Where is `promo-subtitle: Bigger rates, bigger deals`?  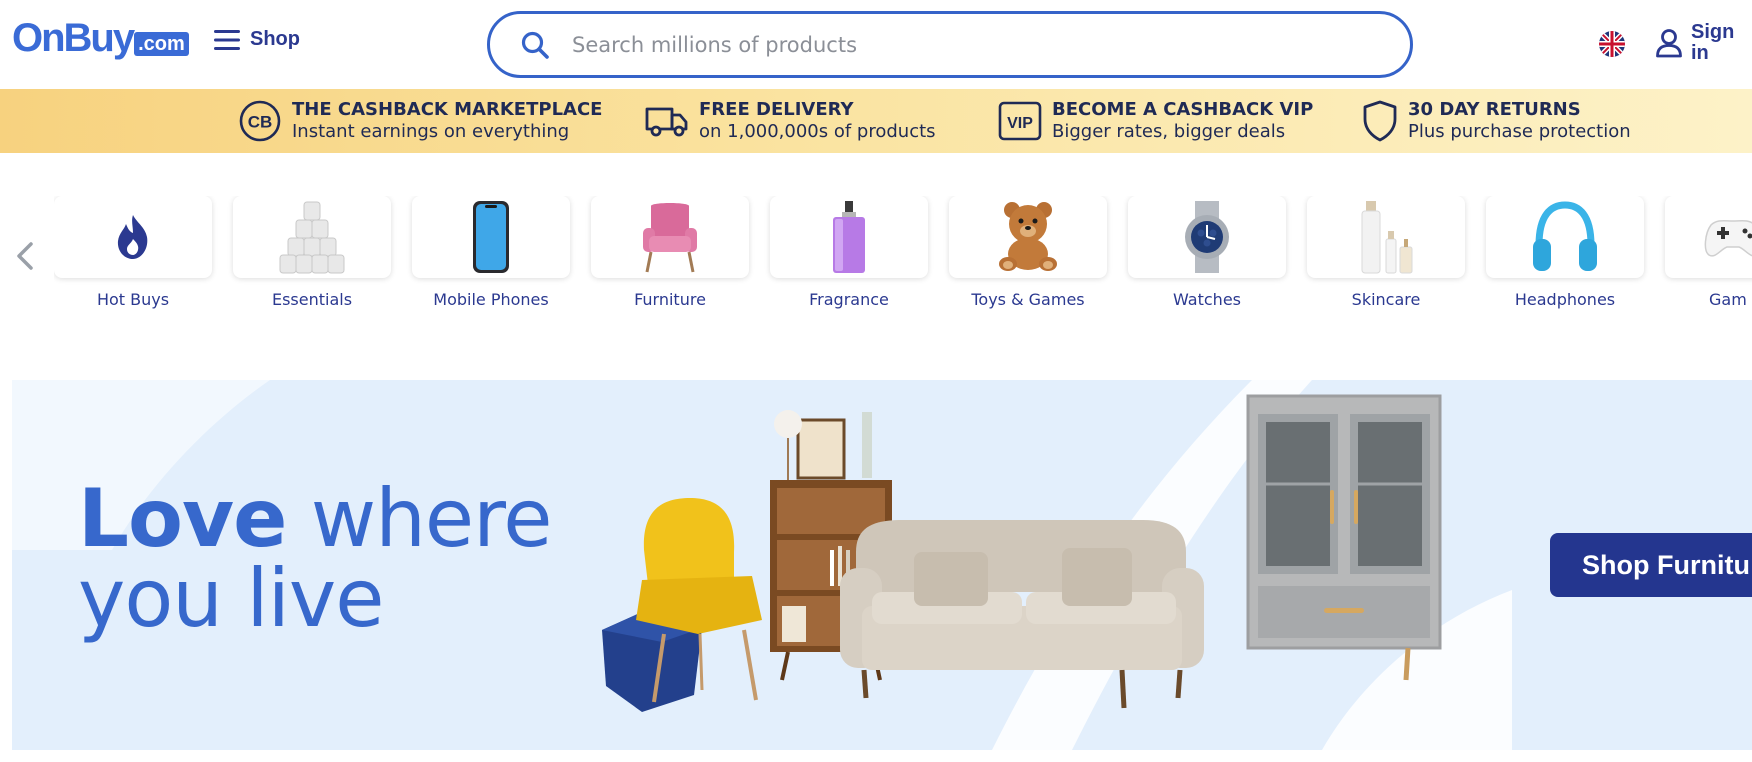
promo-subtitle: Bigger rates, bigger deals is located at coordinates (1169, 131).